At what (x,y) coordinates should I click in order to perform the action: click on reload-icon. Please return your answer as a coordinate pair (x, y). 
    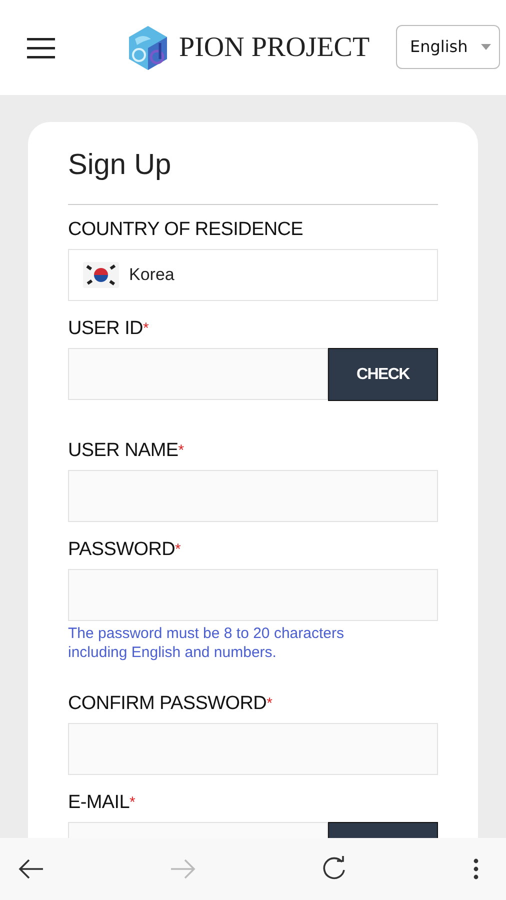
    Looking at the image, I should click on (334, 869).